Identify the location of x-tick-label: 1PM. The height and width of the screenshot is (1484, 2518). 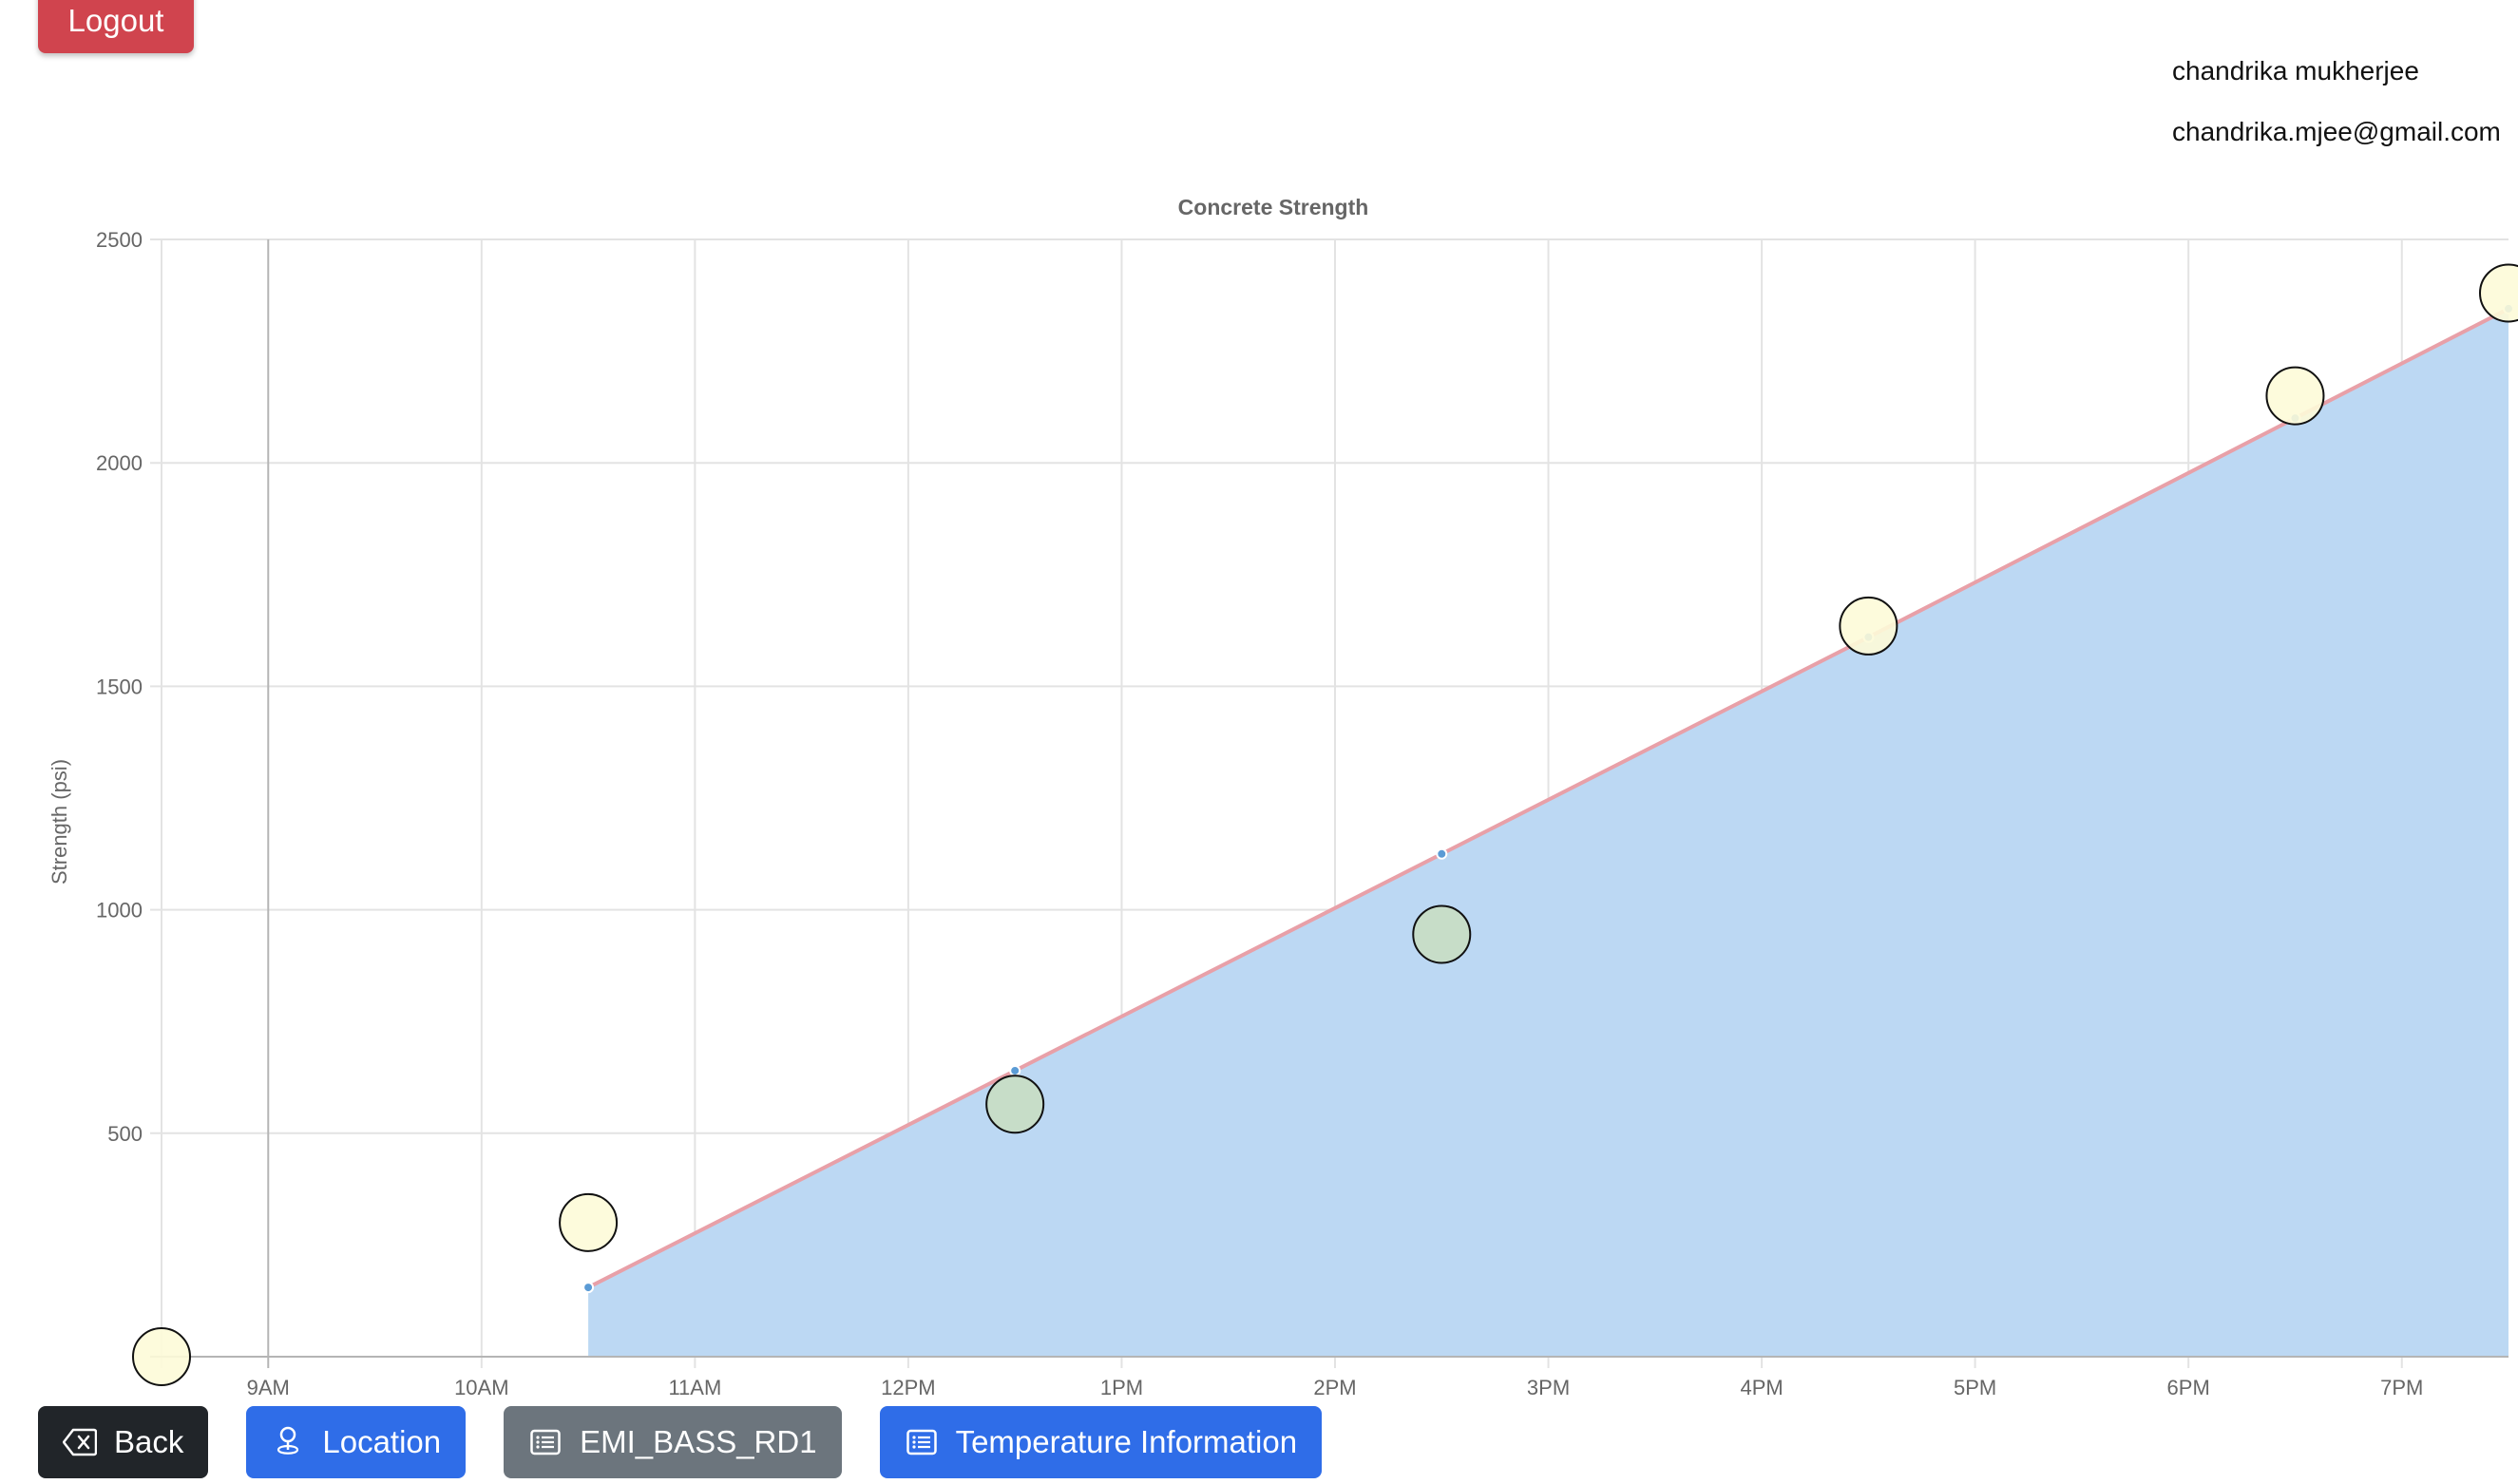
(1121, 1386).